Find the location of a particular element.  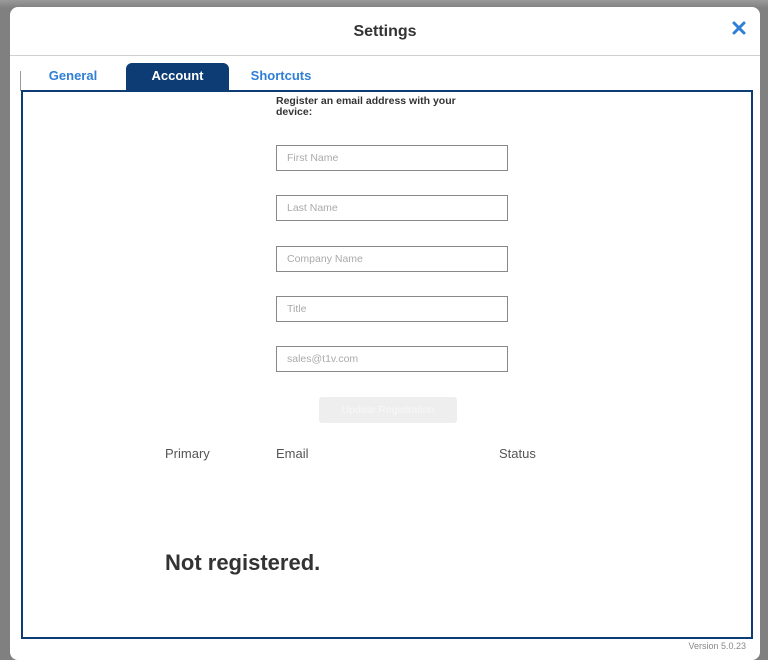

email-field is located at coordinates (392, 359).